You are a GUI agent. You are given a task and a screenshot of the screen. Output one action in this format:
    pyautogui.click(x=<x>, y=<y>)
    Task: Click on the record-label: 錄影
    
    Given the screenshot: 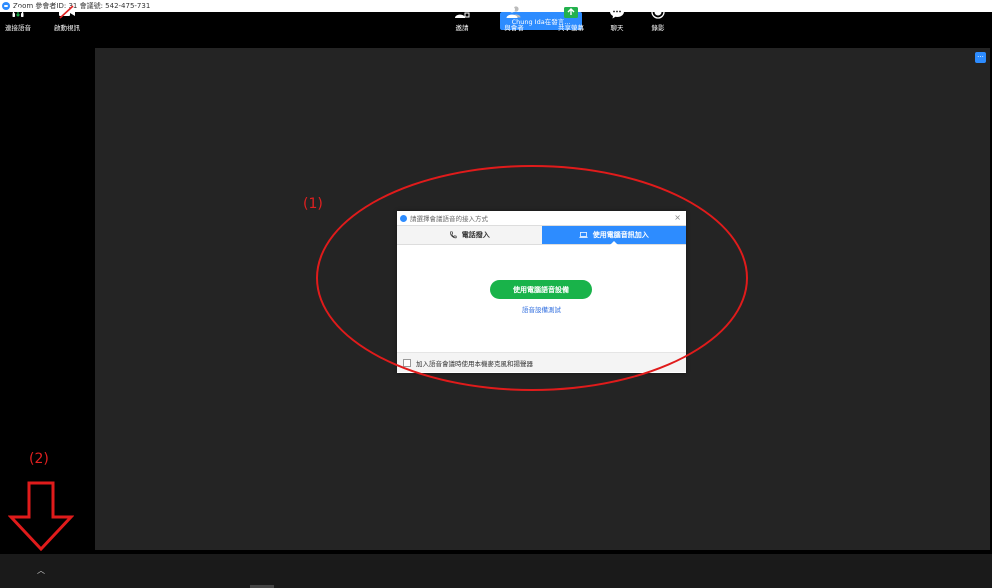 What is the action you would take?
    pyautogui.click(x=658, y=28)
    